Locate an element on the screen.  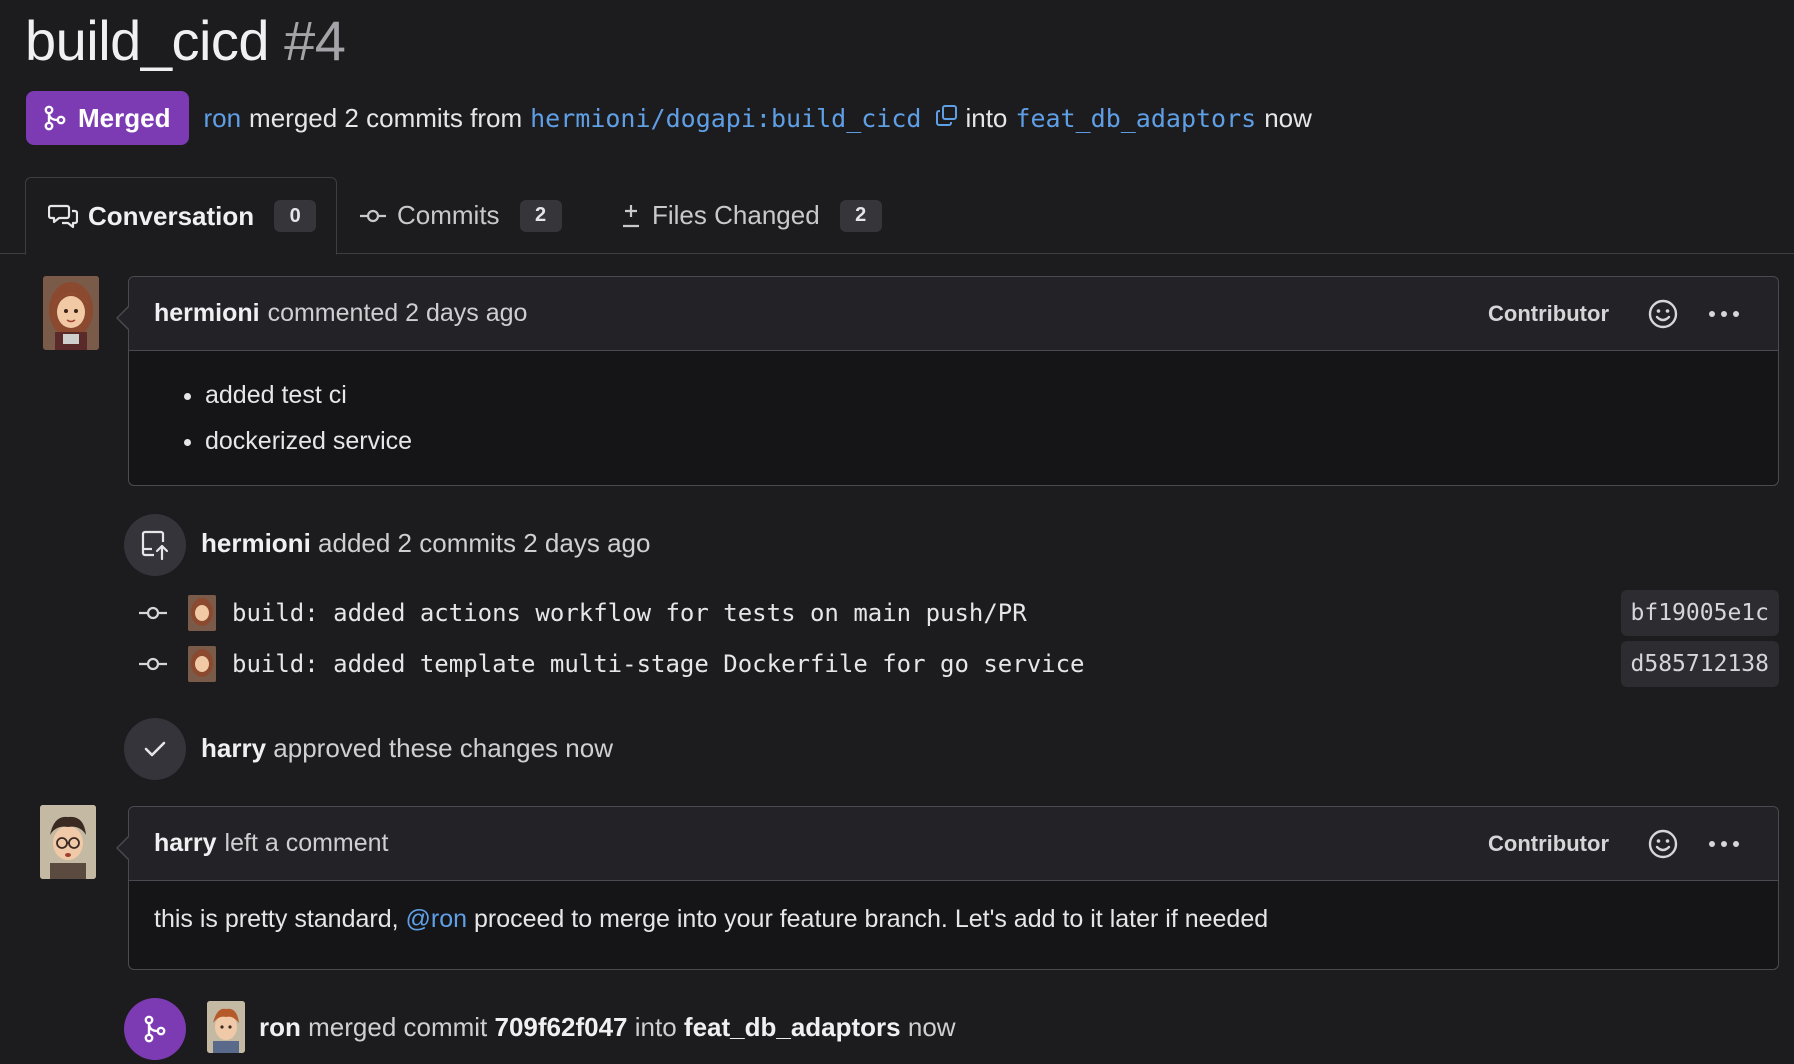
list-item: dockerized service is located at coordinates (991, 441).